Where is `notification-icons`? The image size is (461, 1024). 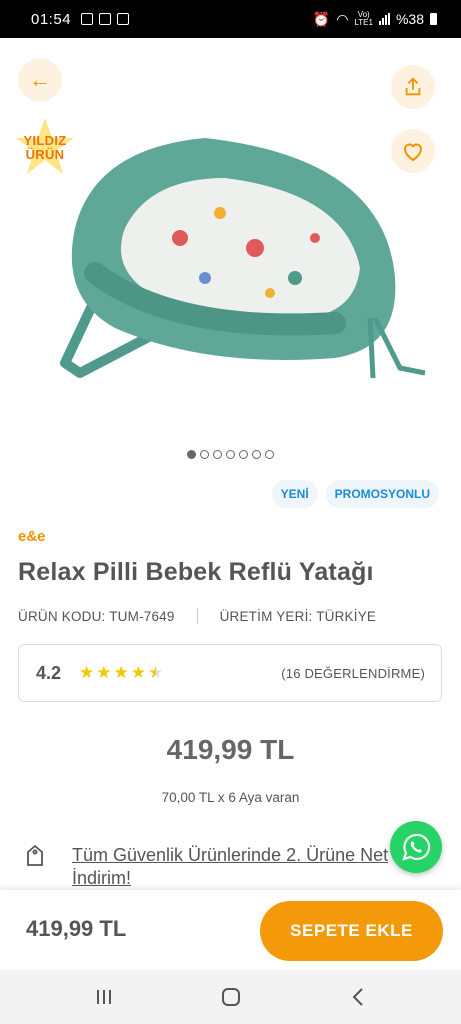 notification-icons is located at coordinates (105, 19).